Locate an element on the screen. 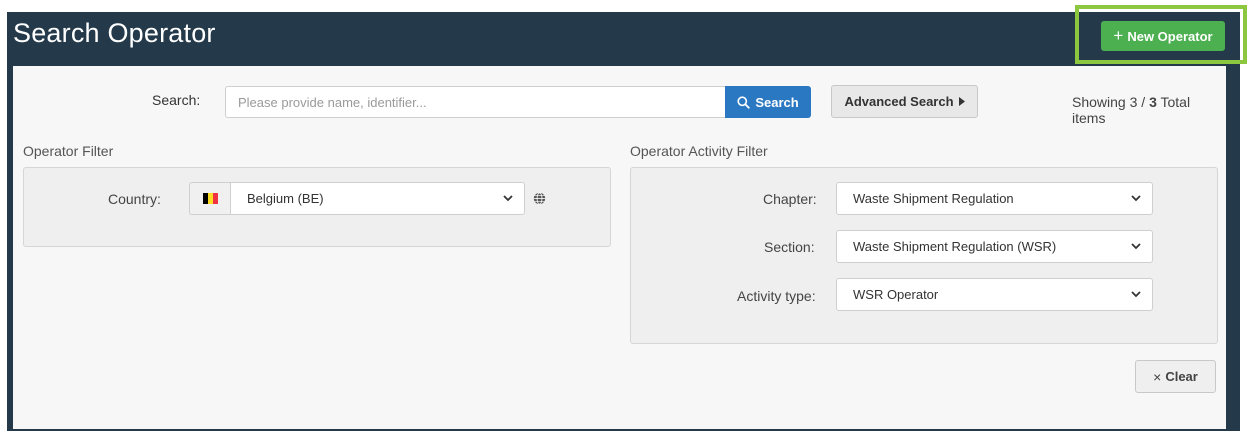  activity-filter-title: Operator Activity Filter is located at coordinates (699, 151).